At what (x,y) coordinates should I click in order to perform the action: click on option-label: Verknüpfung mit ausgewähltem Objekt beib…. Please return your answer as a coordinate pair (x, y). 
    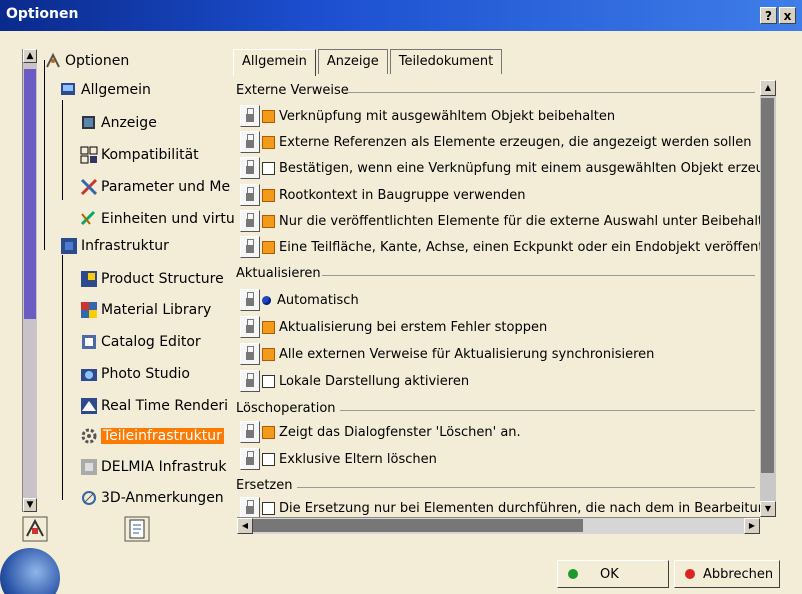
    Looking at the image, I should click on (447, 116).